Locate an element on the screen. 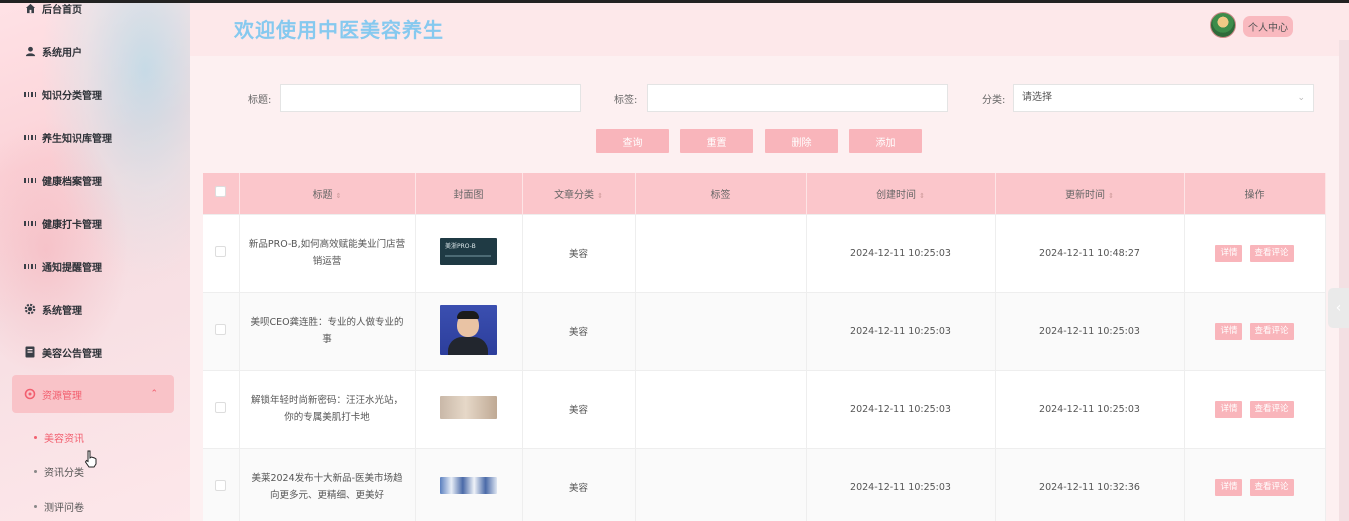 This screenshot has width=1349, height=521. sidebar-subitem-questionnaire: 测评问卷 is located at coordinates (59, 506).